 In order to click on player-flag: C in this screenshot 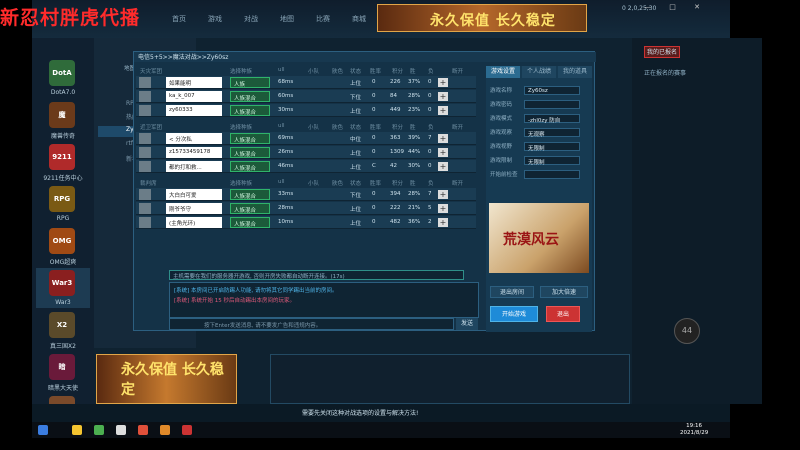, I will do `click(374, 166)`.